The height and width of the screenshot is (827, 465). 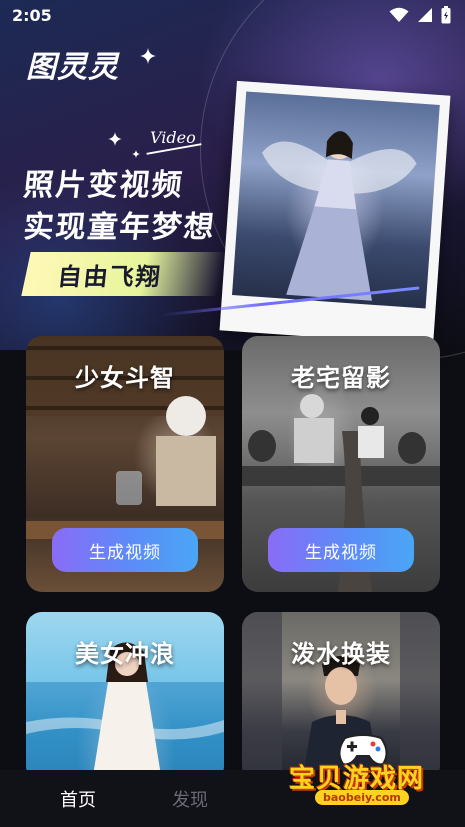 I want to click on fairy-illustration, so click(x=339, y=216).